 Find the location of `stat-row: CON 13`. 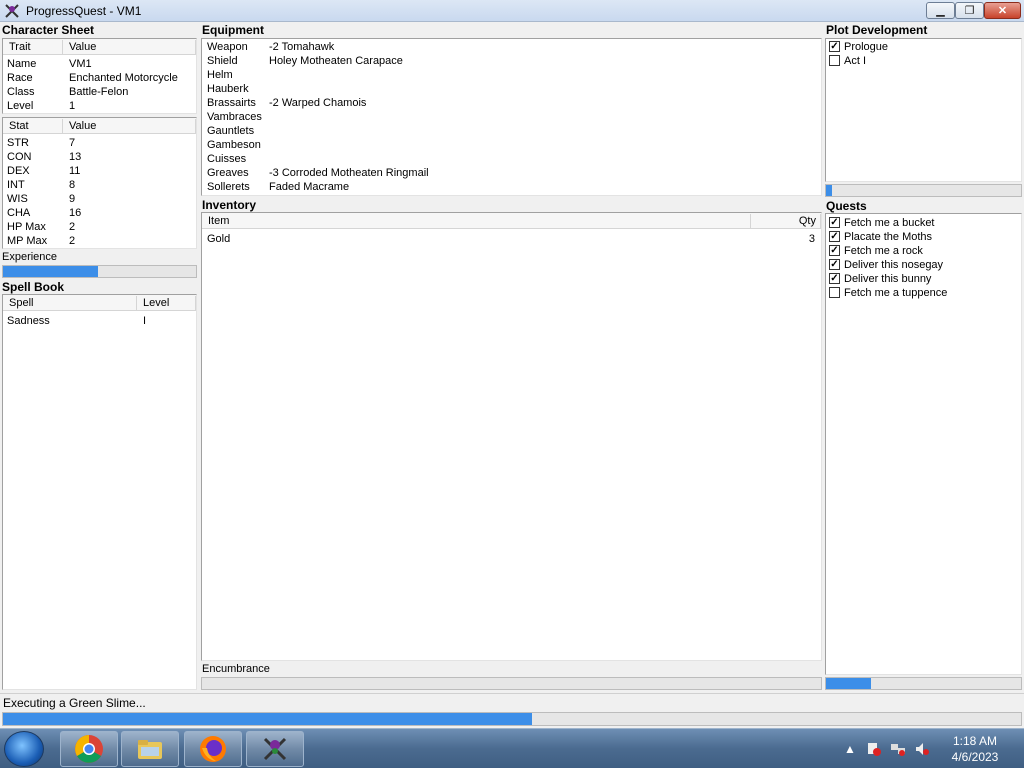

stat-row: CON 13 is located at coordinates (99, 157).